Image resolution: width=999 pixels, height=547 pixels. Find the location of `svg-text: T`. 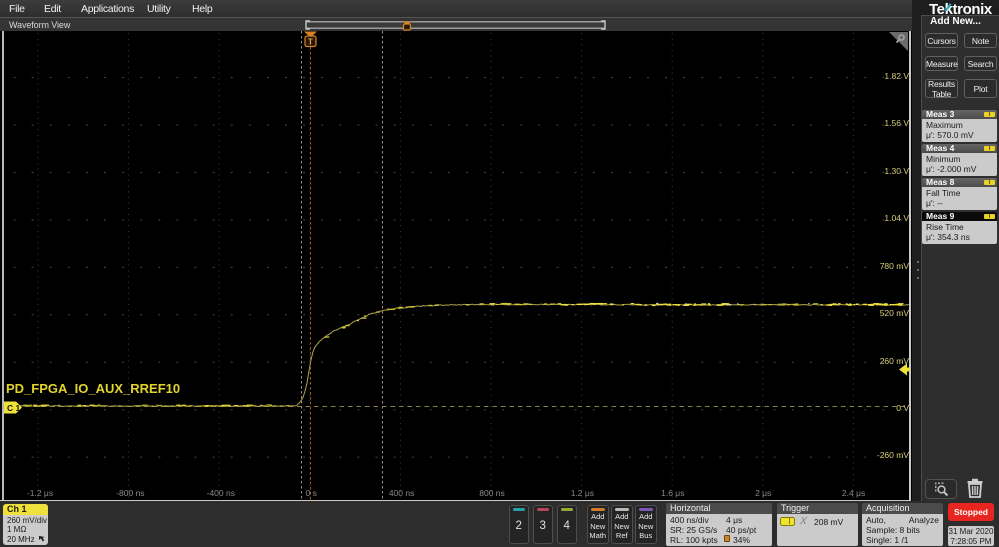

svg-text: T is located at coordinates (310, 42).